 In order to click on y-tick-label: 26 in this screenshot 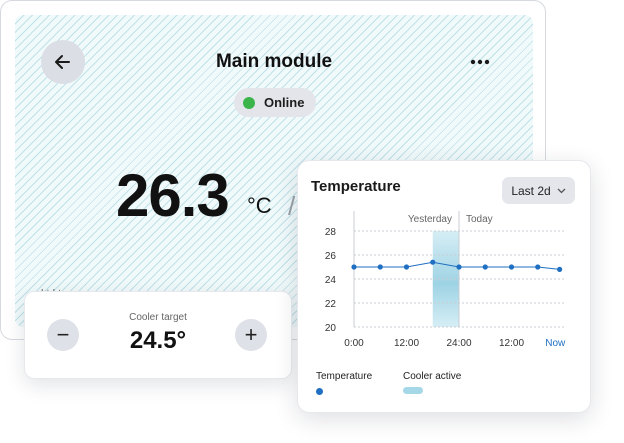, I will do `click(331, 256)`.